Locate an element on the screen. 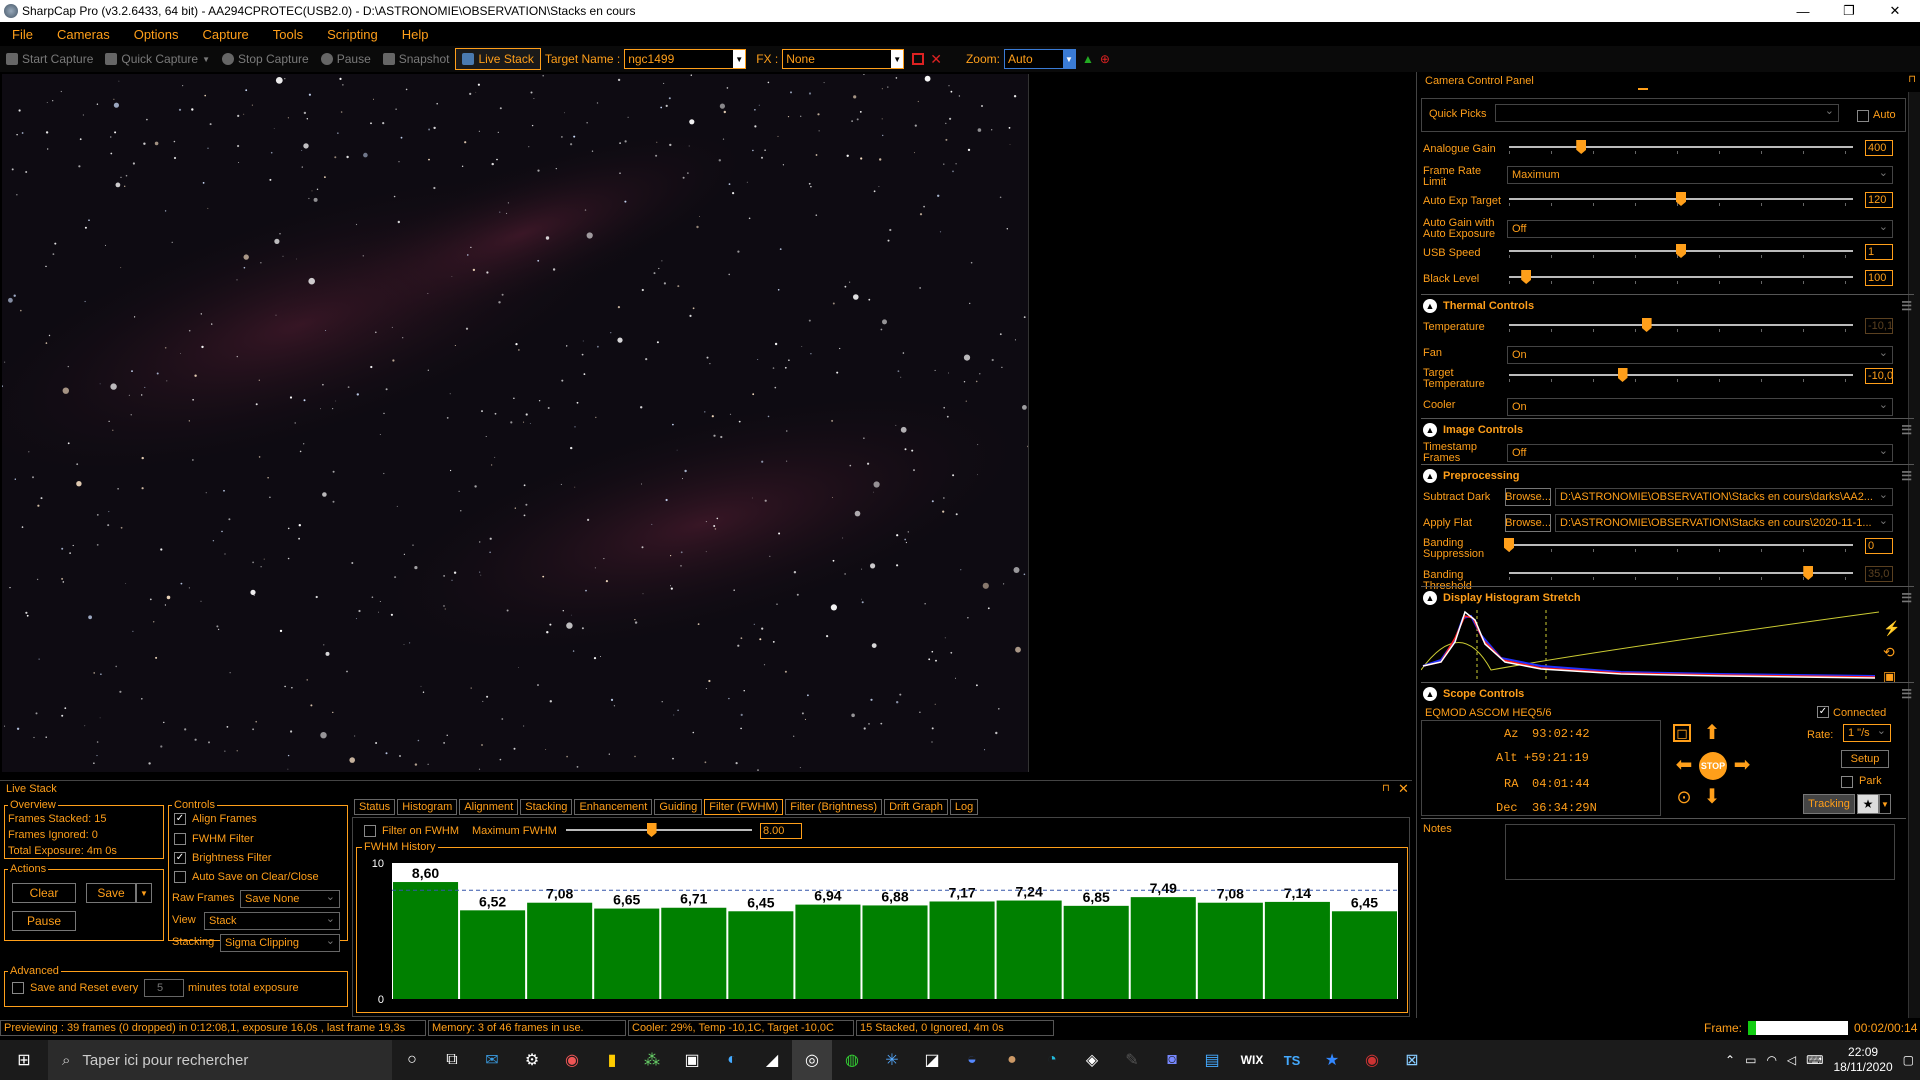 This screenshot has height=1080, width=1920. move-south-button: ⬇ is located at coordinates (1712, 797).